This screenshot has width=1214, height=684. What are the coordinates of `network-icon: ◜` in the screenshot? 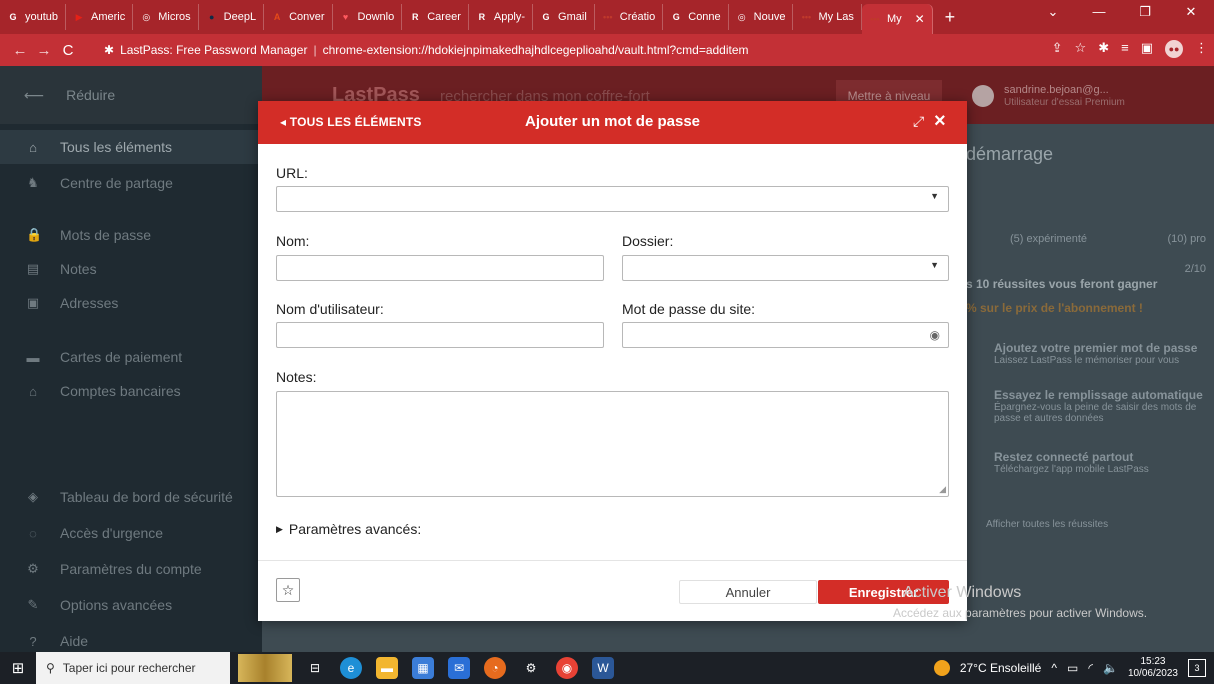 It's located at (1090, 668).